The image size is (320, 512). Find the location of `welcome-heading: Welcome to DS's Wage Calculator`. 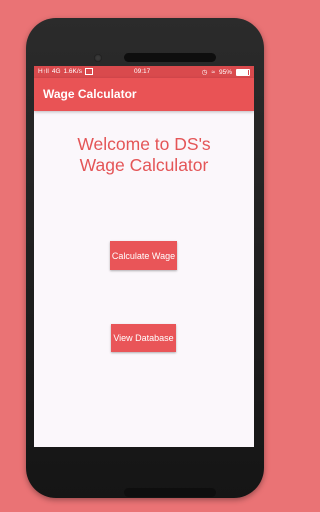

welcome-heading: Welcome to DS's Wage Calculator is located at coordinates (144, 155).